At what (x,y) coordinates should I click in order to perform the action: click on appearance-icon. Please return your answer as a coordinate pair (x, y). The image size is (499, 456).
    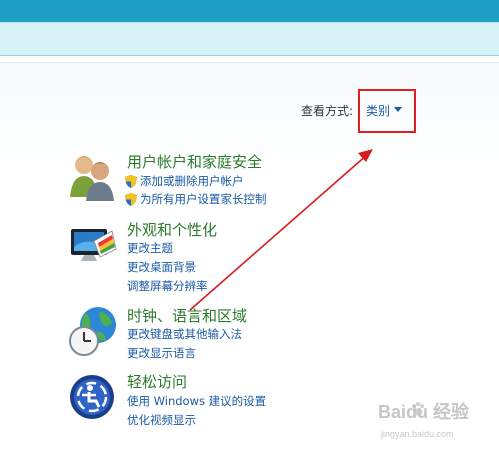
    Looking at the image, I should click on (94, 245).